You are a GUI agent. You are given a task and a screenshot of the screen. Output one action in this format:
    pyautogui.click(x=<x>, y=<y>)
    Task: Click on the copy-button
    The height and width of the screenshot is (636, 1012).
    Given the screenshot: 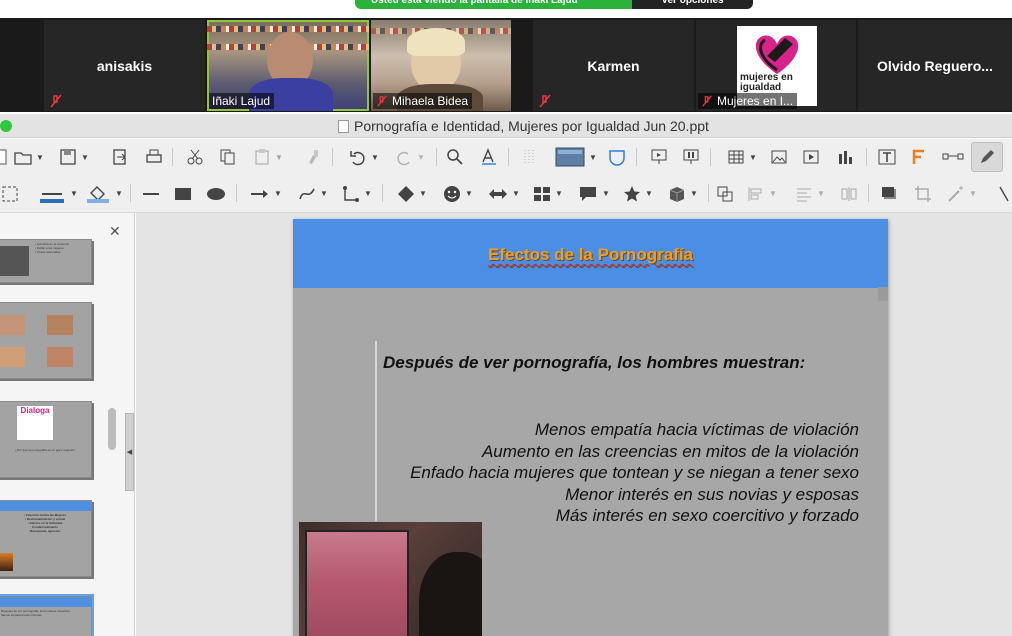 What is the action you would take?
    pyautogui.click(x=228, y=157)
    